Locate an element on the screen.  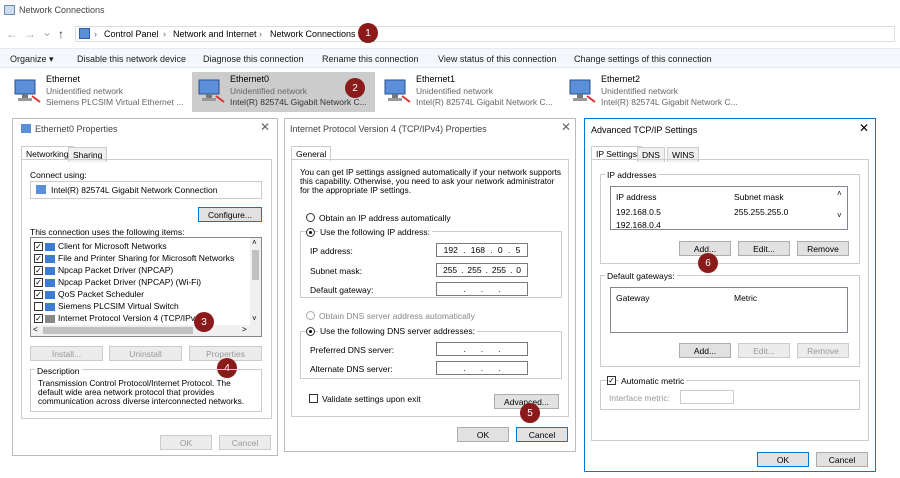
back-icon: ← is located at coordinates (12, 34).